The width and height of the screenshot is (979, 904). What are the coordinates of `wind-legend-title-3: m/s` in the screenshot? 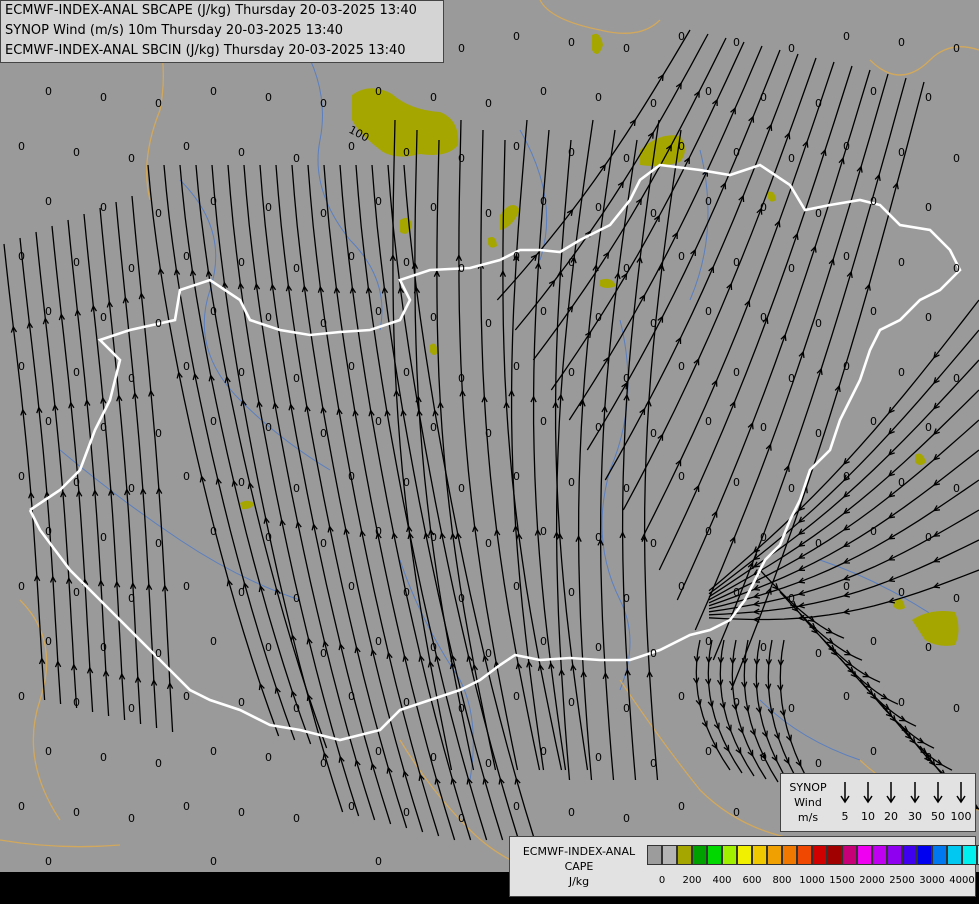 It's located at (808, 817).